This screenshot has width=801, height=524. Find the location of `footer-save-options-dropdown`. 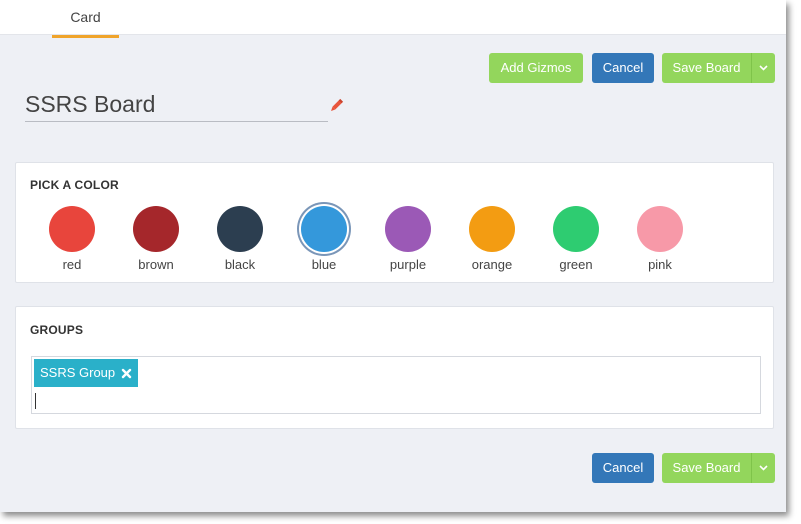

footer-save-options-dropdown is located at coordinates (763, 468).